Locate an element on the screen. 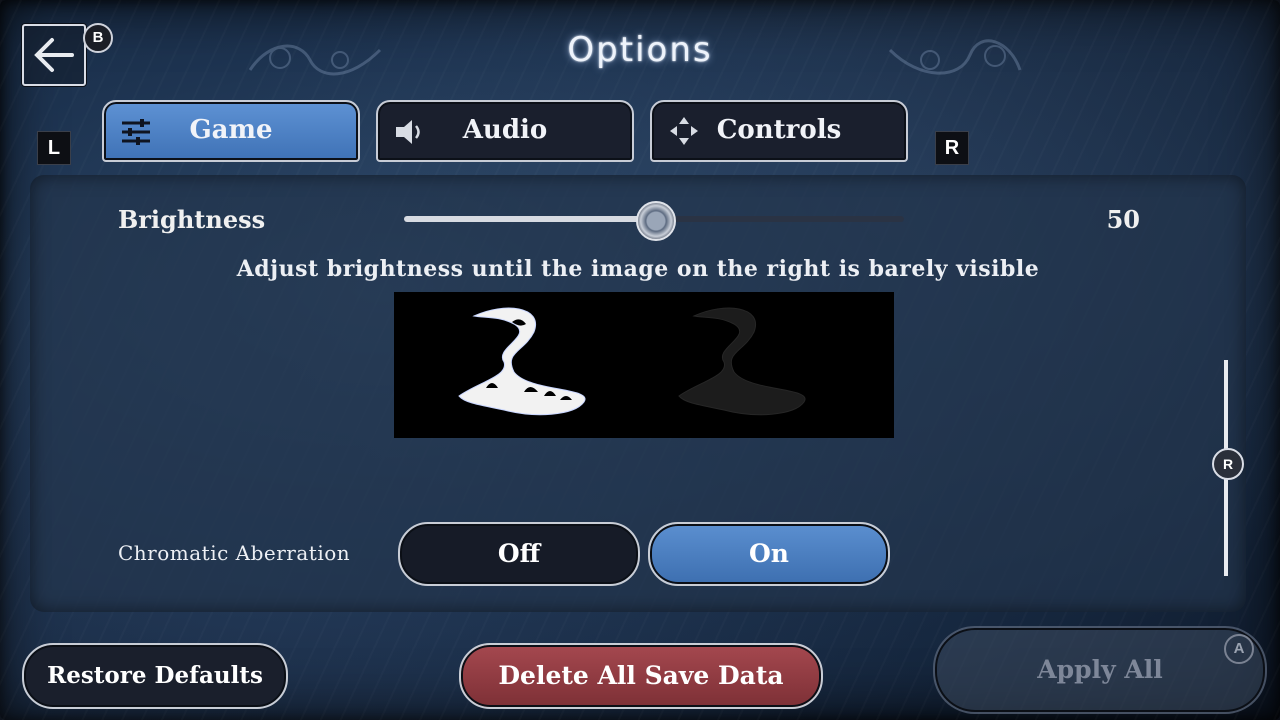 This screenshot has height=720, width=1280. chromatic-aberration-label: Chromatic Aberration is located at coordinates (234, 553).